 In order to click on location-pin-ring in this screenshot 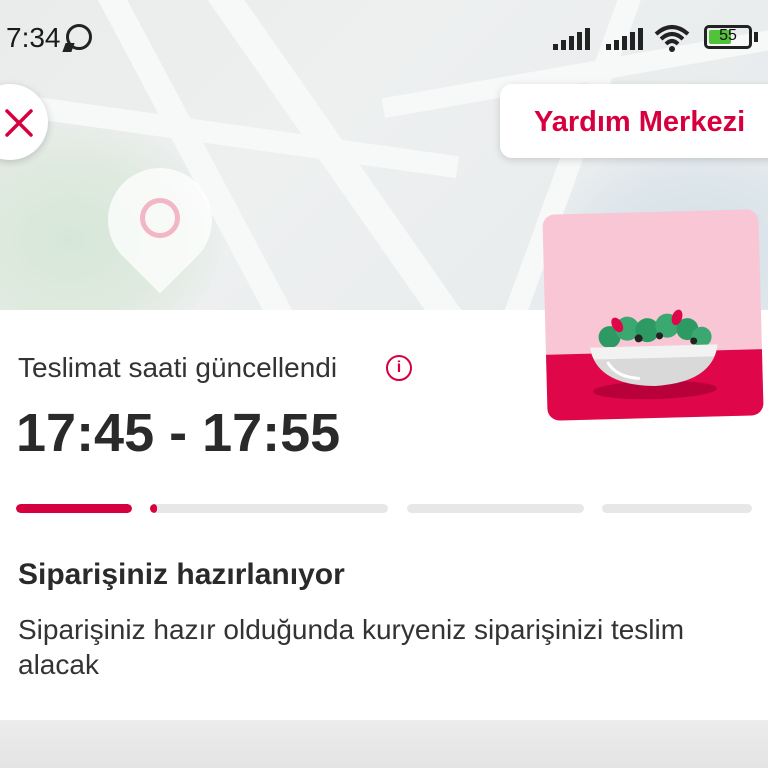, I will do `click(160, 218)`.